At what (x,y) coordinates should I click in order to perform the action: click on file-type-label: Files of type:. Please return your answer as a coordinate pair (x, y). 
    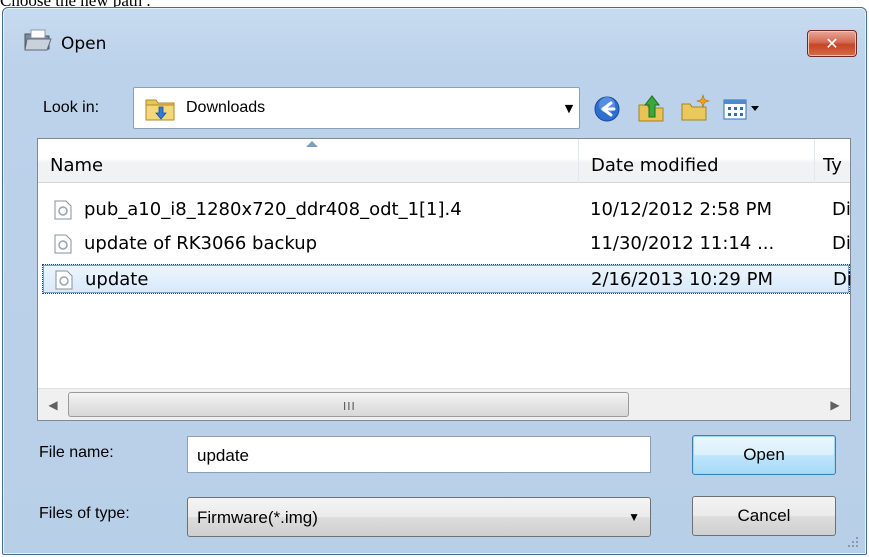
    Looking at the image, I should click on (84, 513).